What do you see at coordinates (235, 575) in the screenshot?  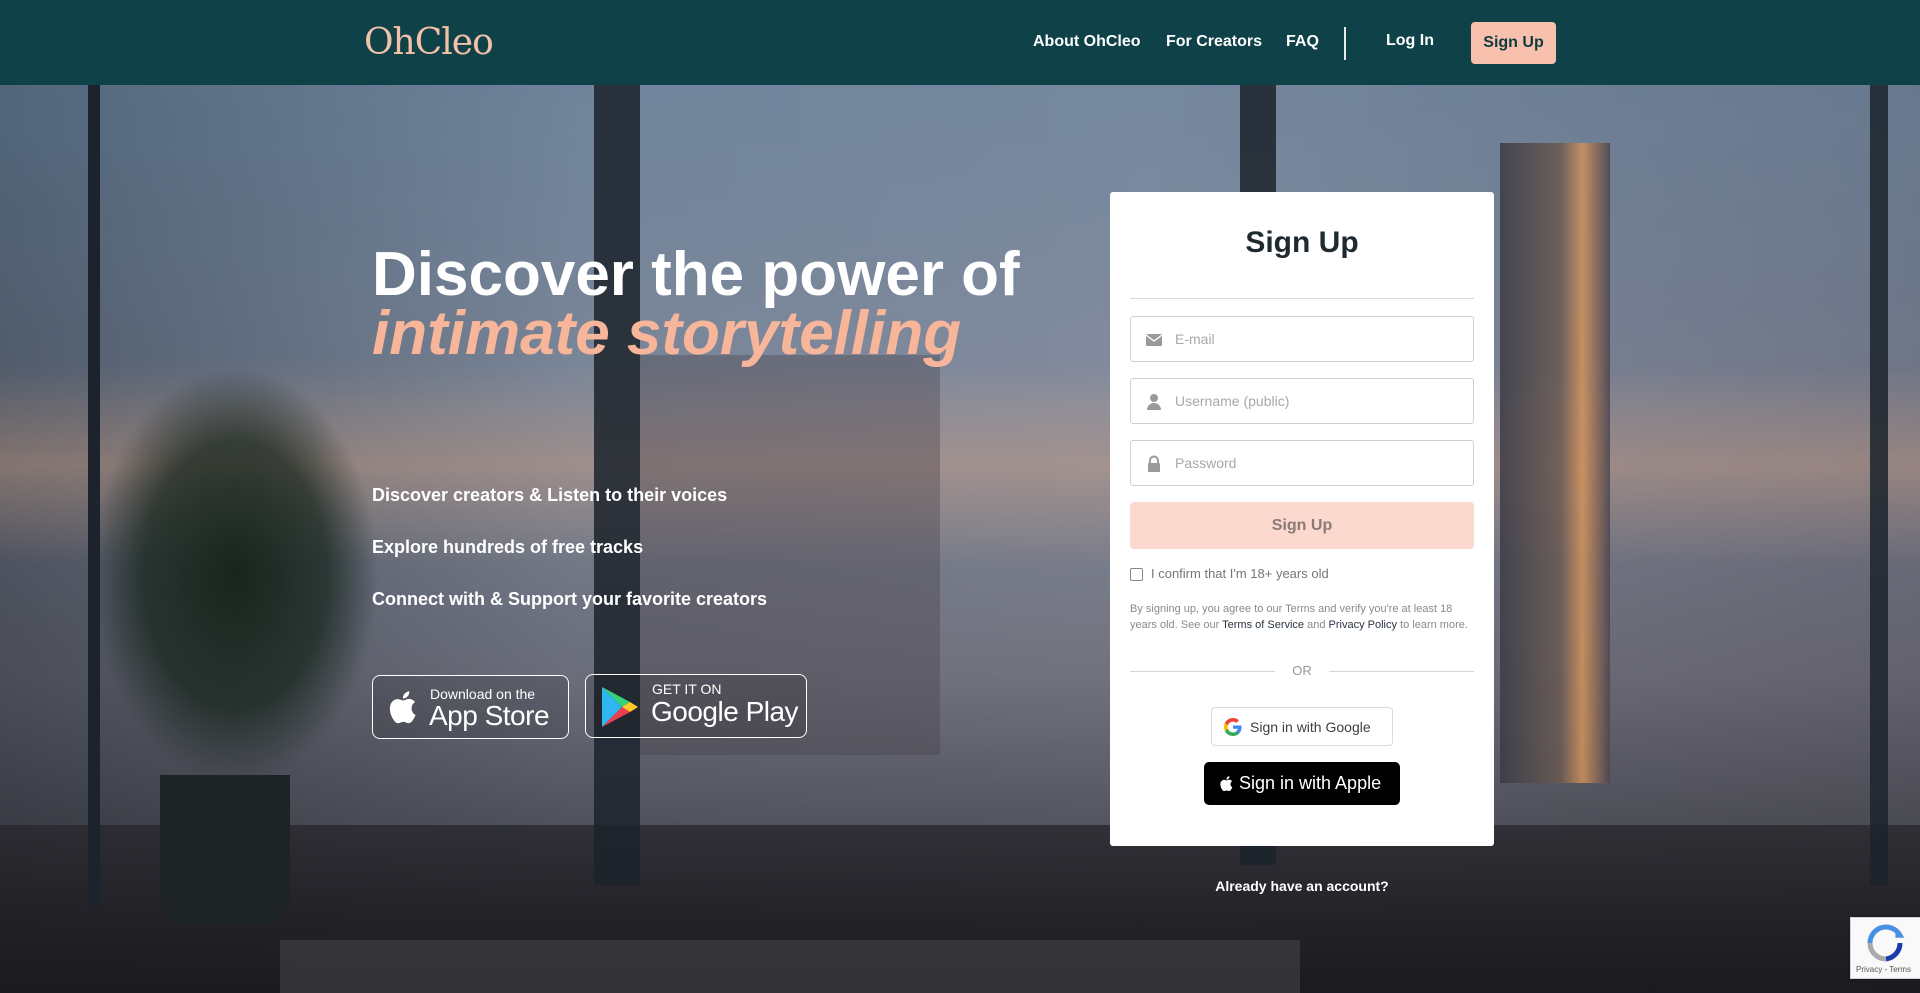 I see `plant-image` at bounding box center [235, 575].